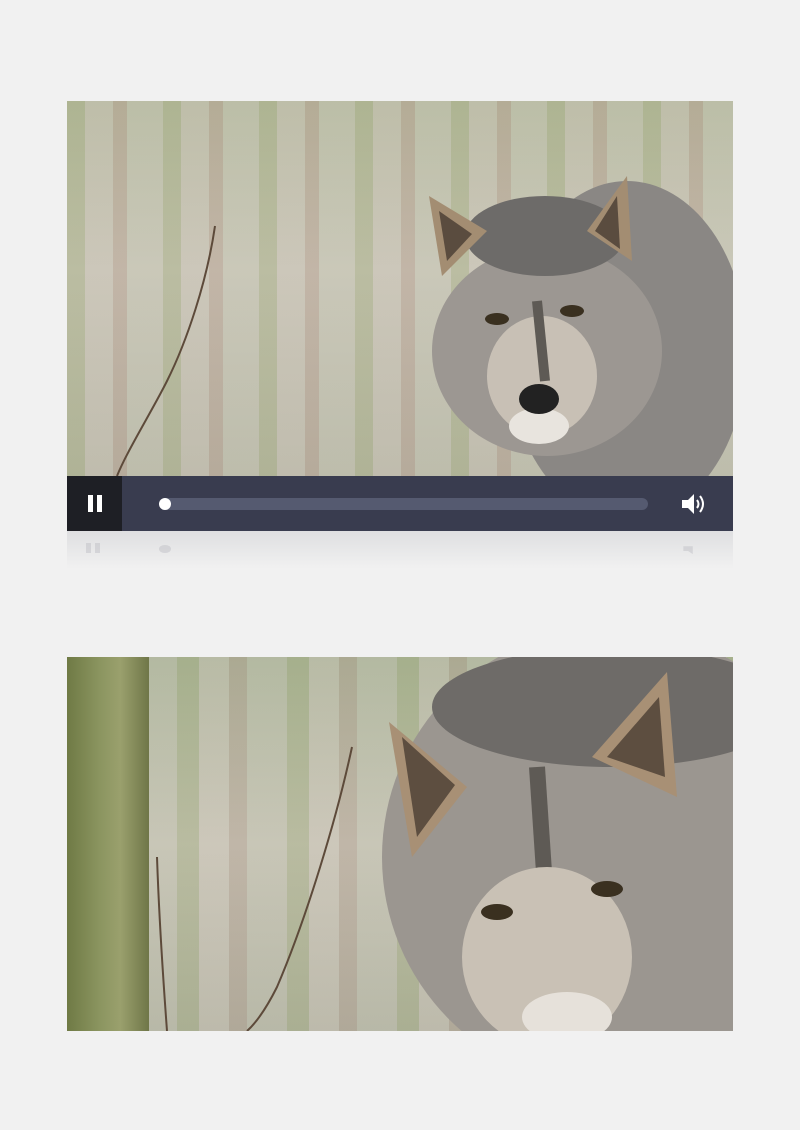 Image resolution: width=800 pixels, height=1130 pixels. I want to click on volume-button, so click(693, 504).